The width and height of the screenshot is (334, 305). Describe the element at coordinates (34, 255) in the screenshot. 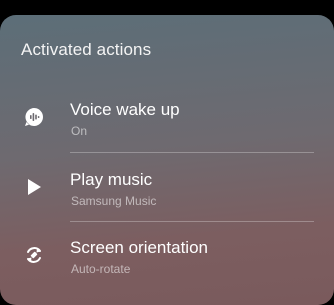

I see `rotate-icon` at that location.